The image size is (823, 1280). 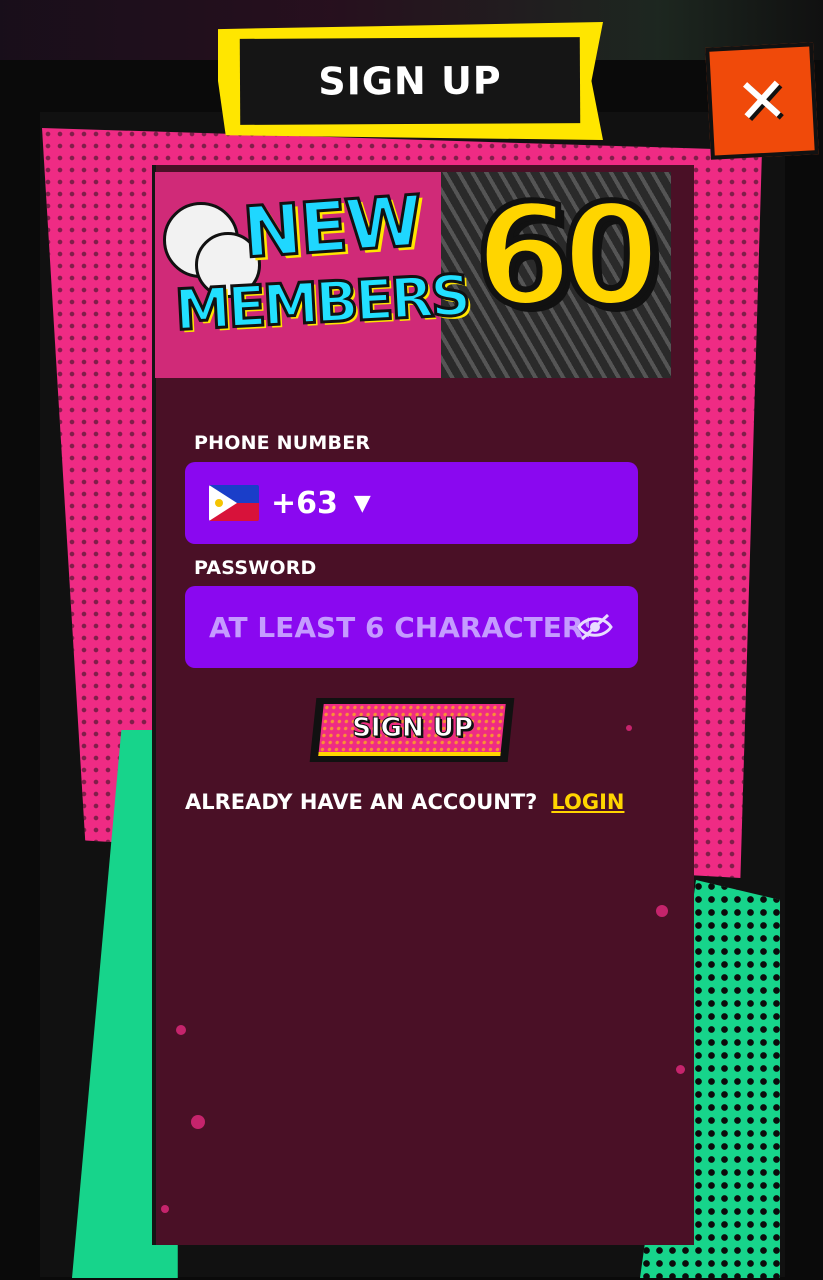 What do you see at coordinates (595, 627) in the screenshot?
I see `eye-slash-icon` at bounding box center [595, 627].